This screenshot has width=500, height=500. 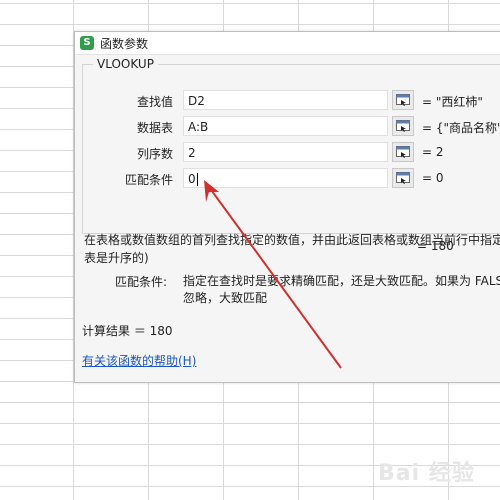 I want to click on red-arrow-annotation, so click(x=273, y=274).